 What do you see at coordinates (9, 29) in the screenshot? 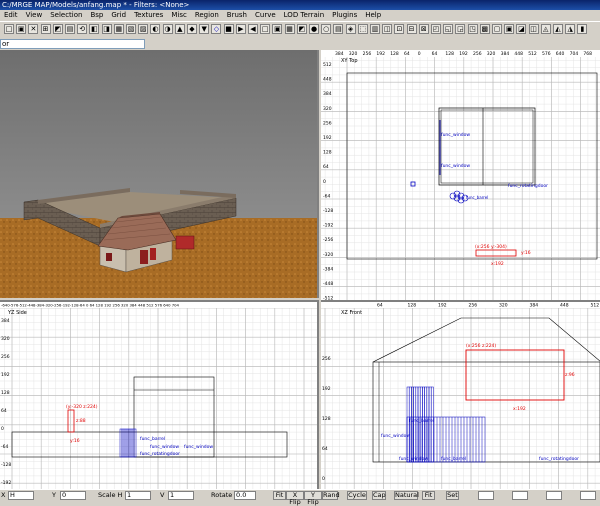
I see `toolbar-button-1-icon: □` at bounding box center [9, 29].